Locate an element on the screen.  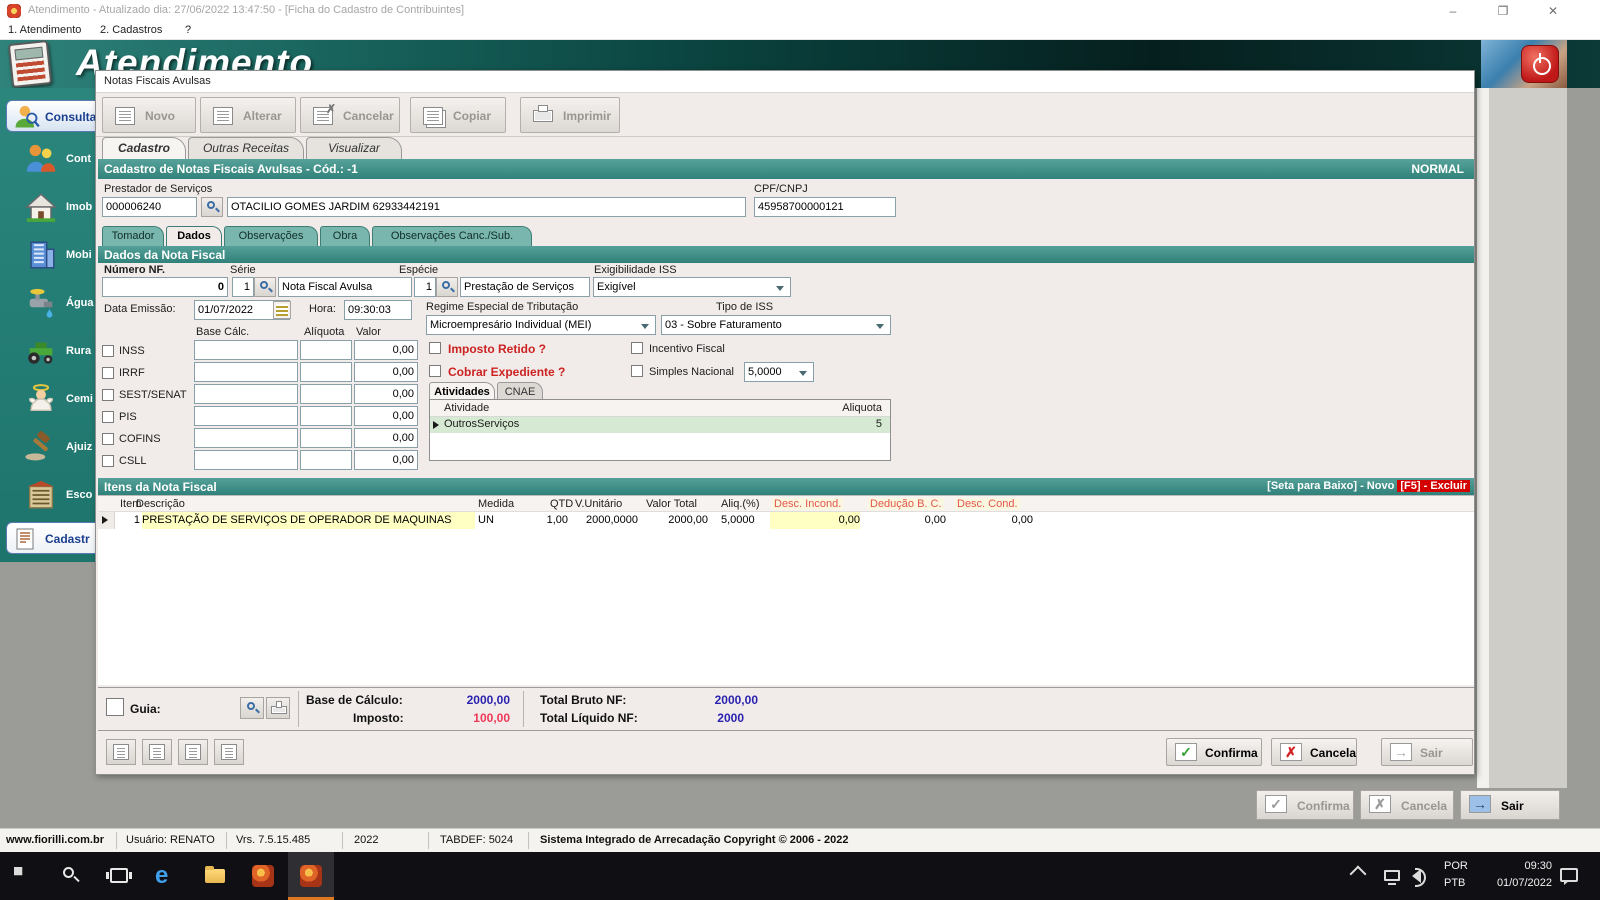
csll-valor-field: 0,00 is located at coordinates (386, 460).